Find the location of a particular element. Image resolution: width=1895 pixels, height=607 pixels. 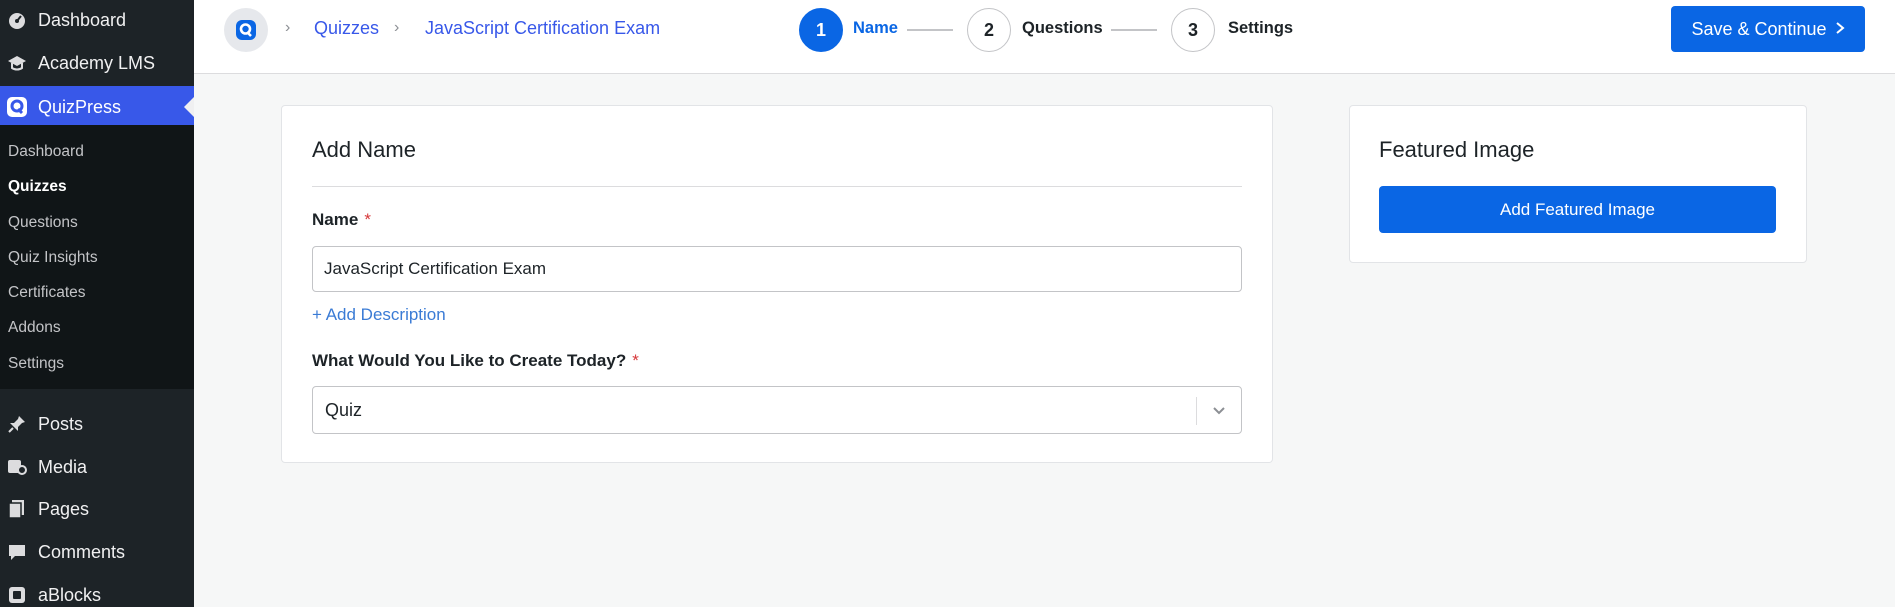

name-field-label: Name * is located at coordinates (341, 220).